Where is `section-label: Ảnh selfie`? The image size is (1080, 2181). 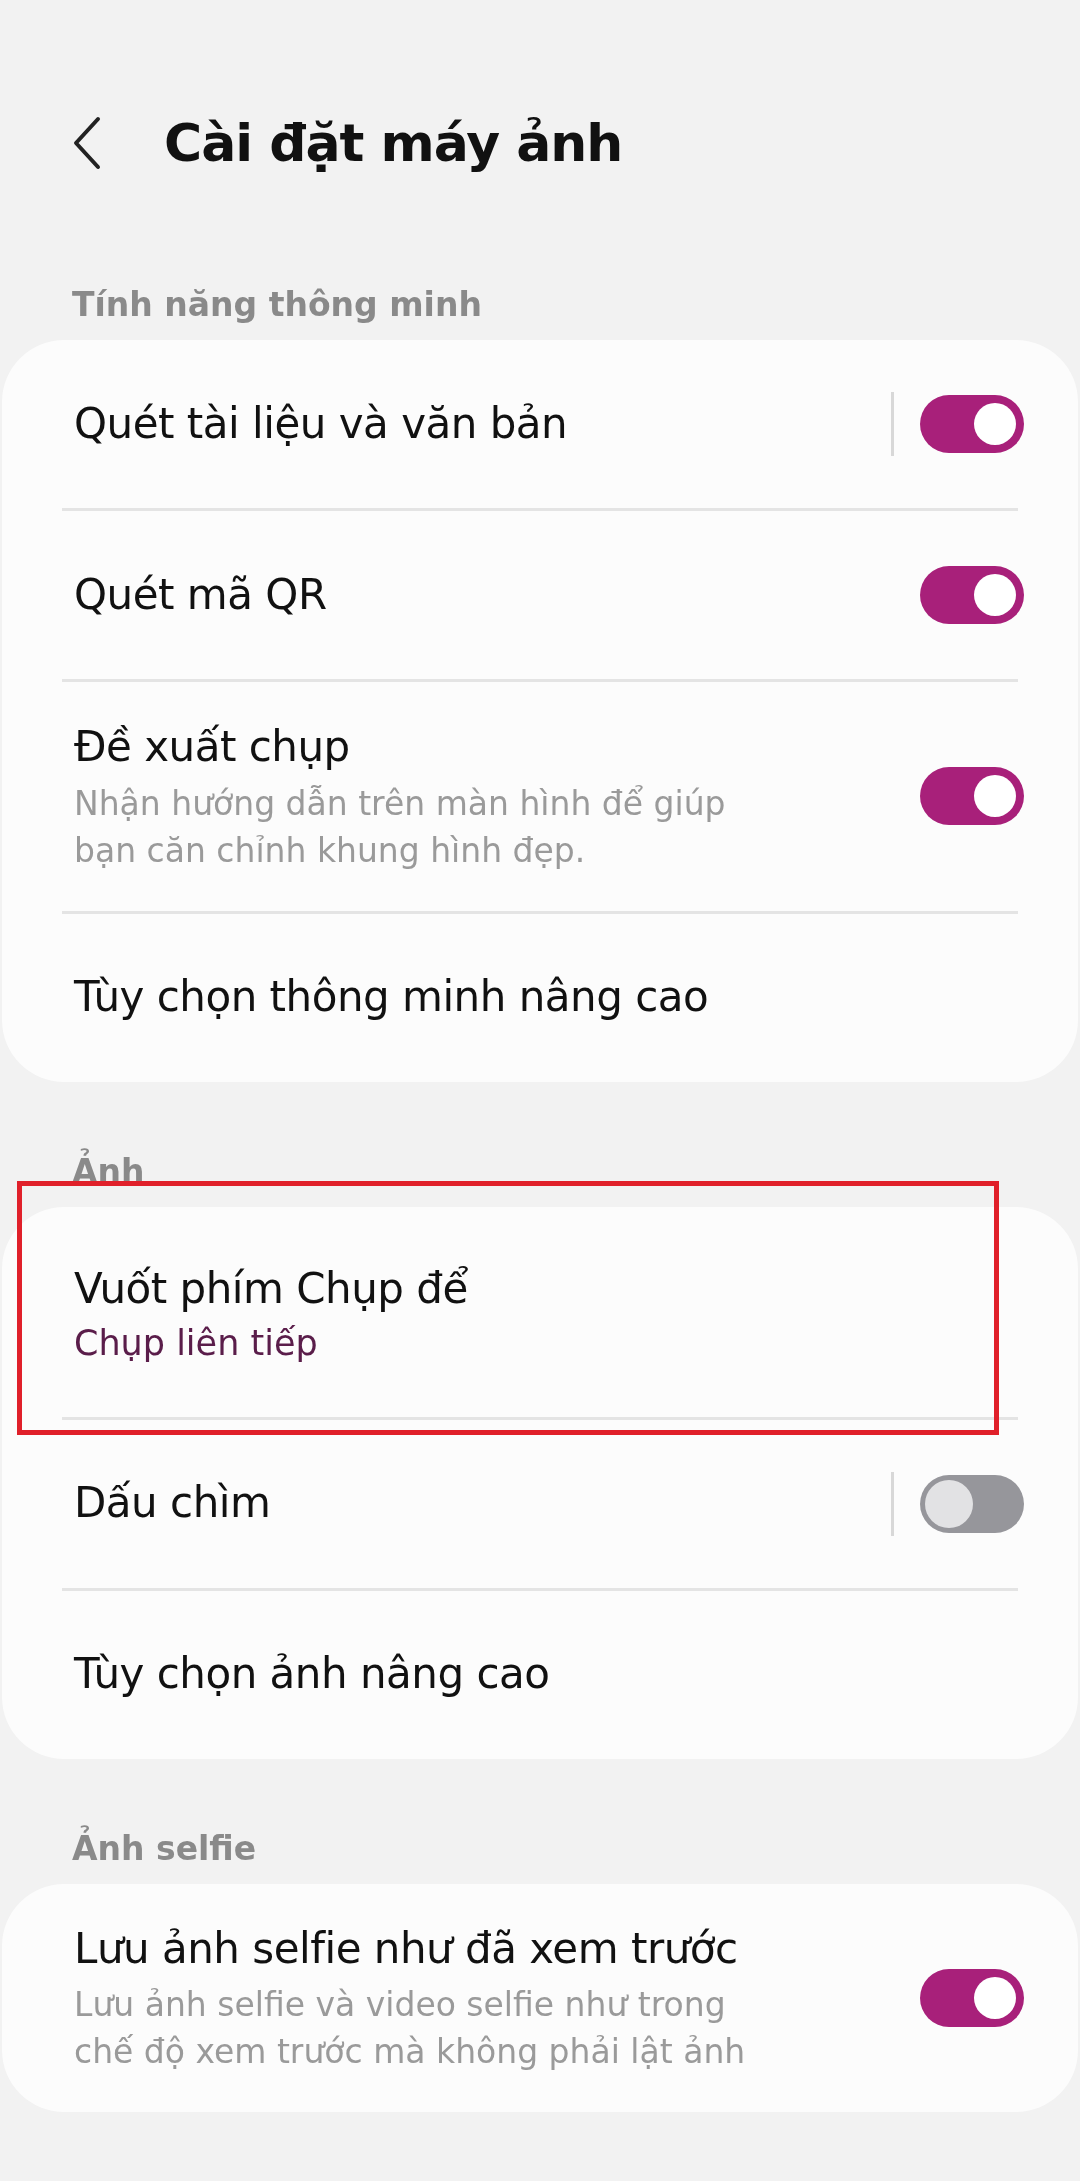
section-label: Ảnh selfie is located at coordinates (540, 1821).